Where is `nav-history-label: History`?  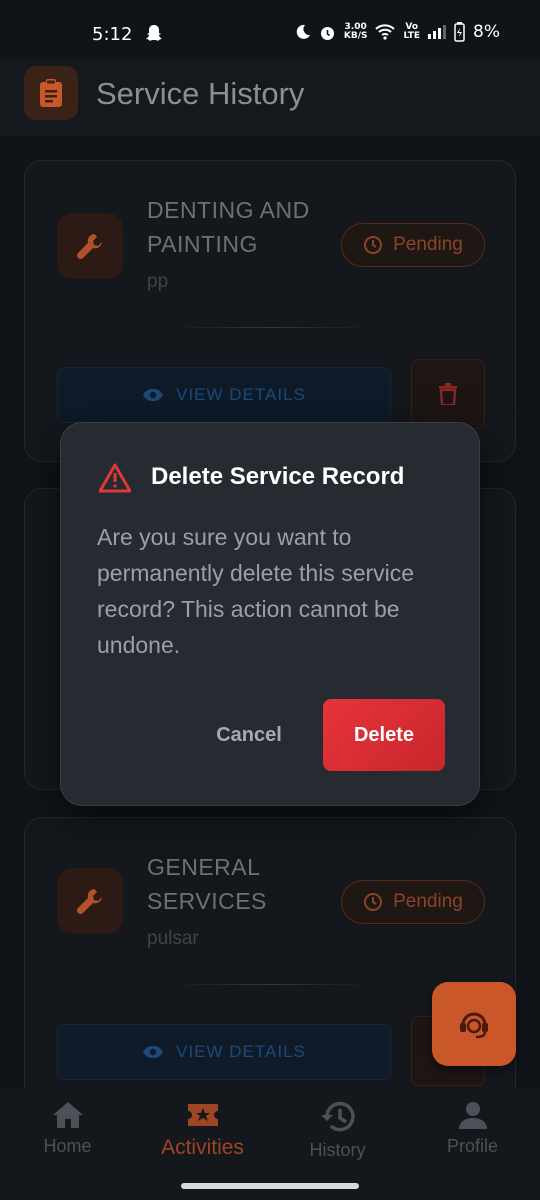 nav-history-label: History is located at coordinates (337, 1150).